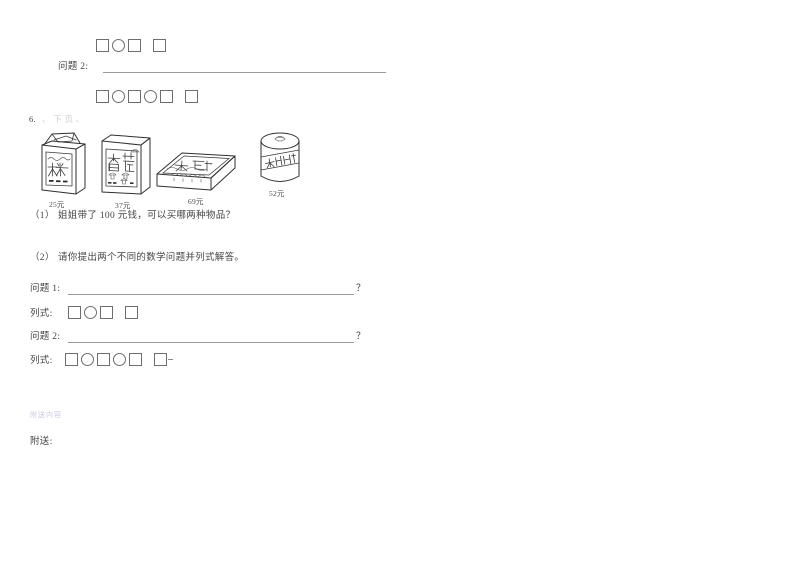  I want to click on subquestion-2-marker: （2）, so click(42, 258).